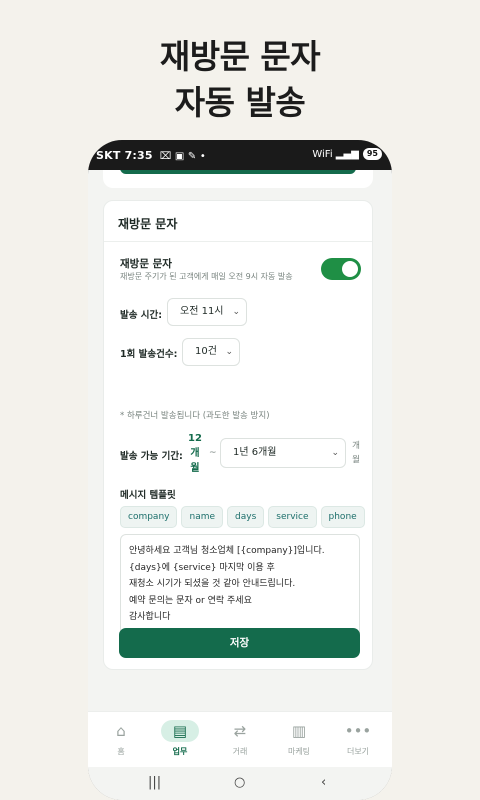 This screenshot has height=800, width=480. What do you see at coordinates (154, 782) in the screenshot?
I see `recents-icon: |||` at bounding box center [154, 782].